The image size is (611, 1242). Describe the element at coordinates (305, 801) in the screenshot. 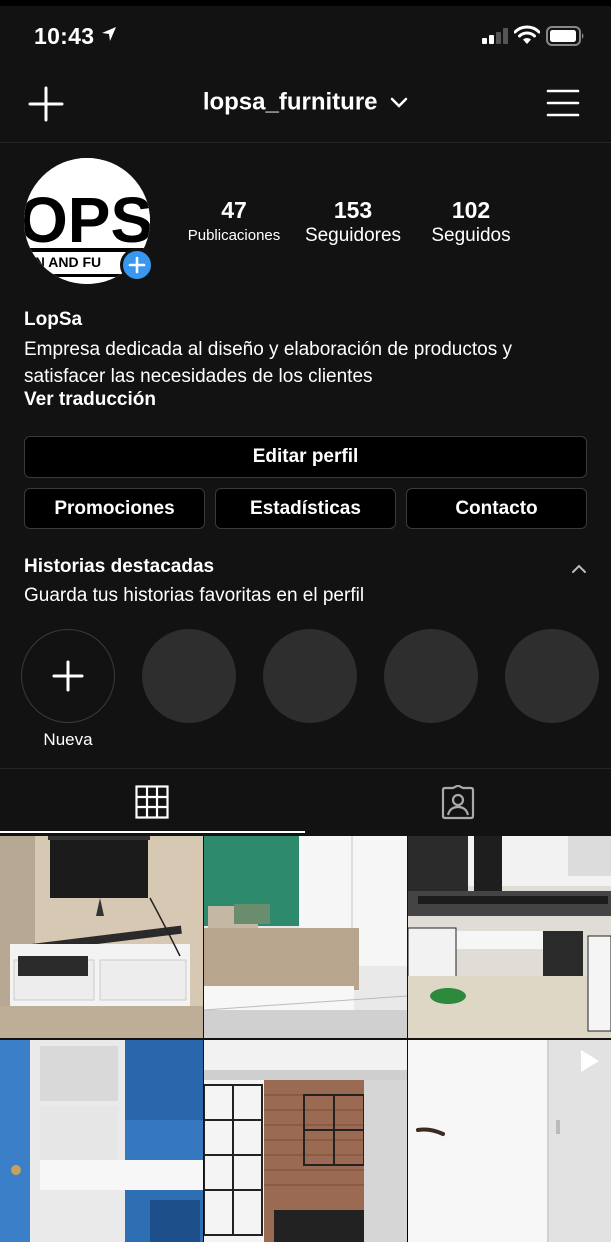

I see `profile-tabs` at that location.